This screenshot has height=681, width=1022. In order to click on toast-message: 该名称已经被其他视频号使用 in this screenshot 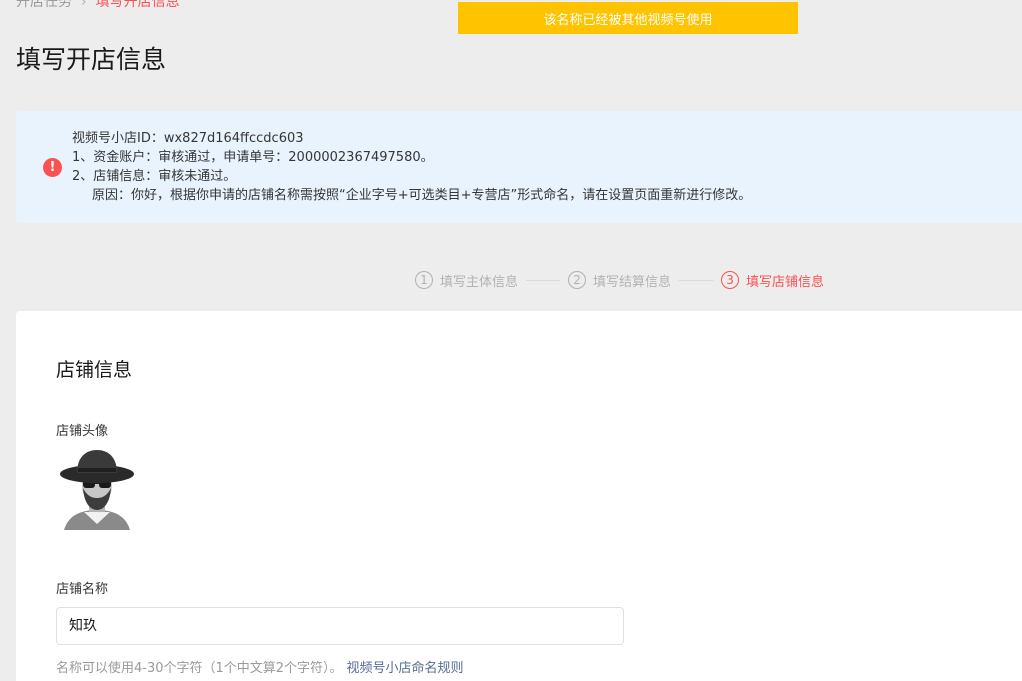, I will do `click(628, 20)`.